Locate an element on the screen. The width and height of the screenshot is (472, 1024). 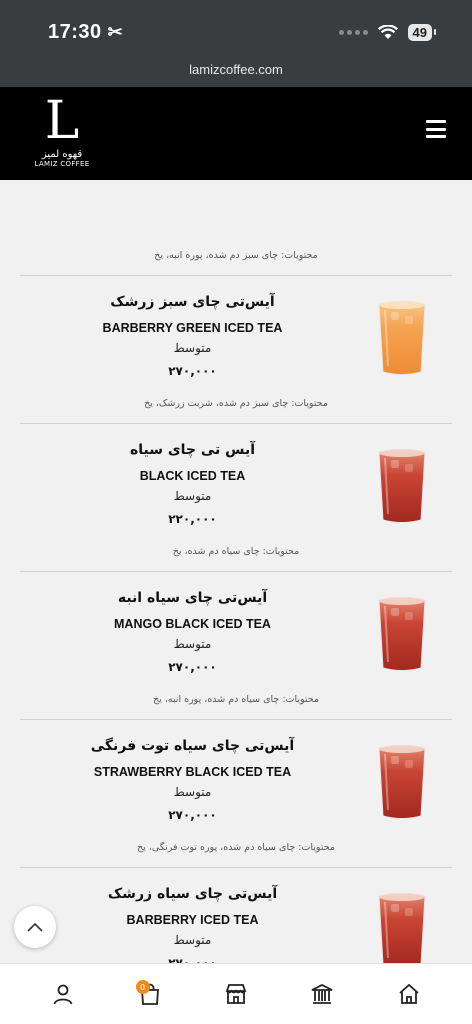
home-icon is located at coordinates (409, 993).